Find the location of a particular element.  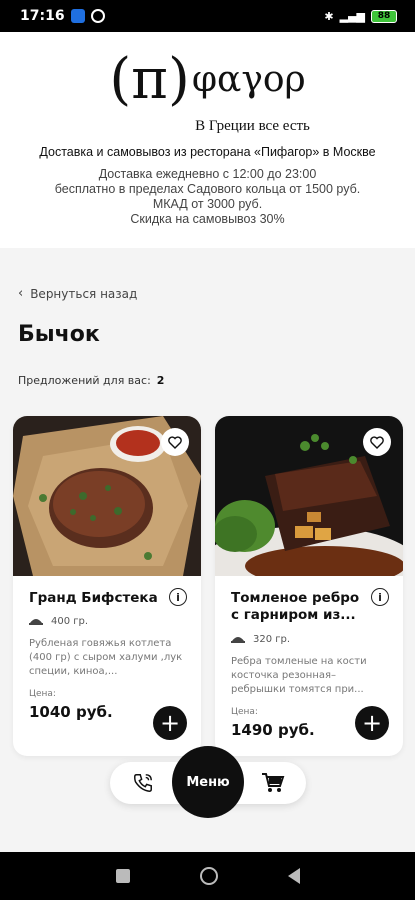

delivery-hours: Доставка ежедневно с 12:00 до 23:00 is located at coordinates (207, 174).